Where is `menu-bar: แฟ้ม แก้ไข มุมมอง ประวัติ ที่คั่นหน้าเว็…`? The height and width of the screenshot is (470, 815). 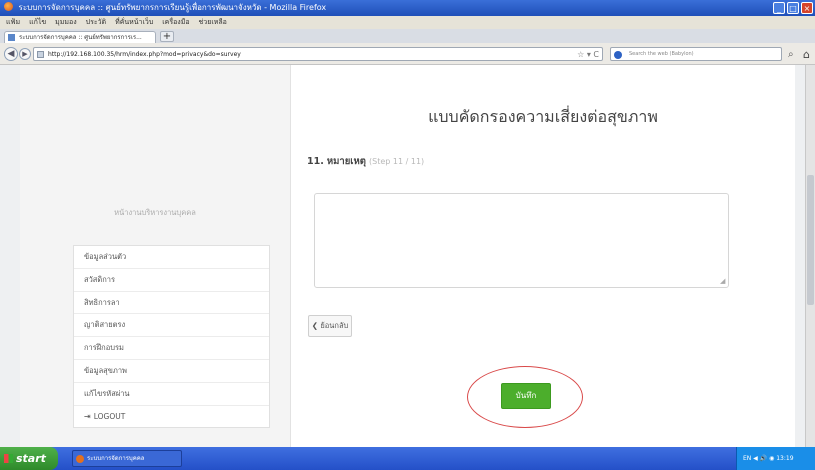 menu-bar: แฟ้ม แก้ไข มุมมอง ประวัติ ที่คั่นหน้าเว็… is located at coordinates (407, 22).